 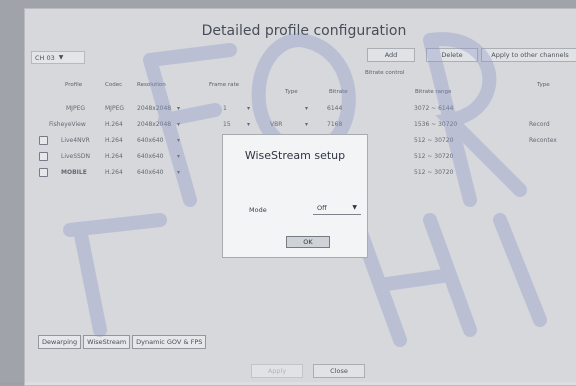 I want to click on channel-value: CH 03, so click(x=45, y=57).